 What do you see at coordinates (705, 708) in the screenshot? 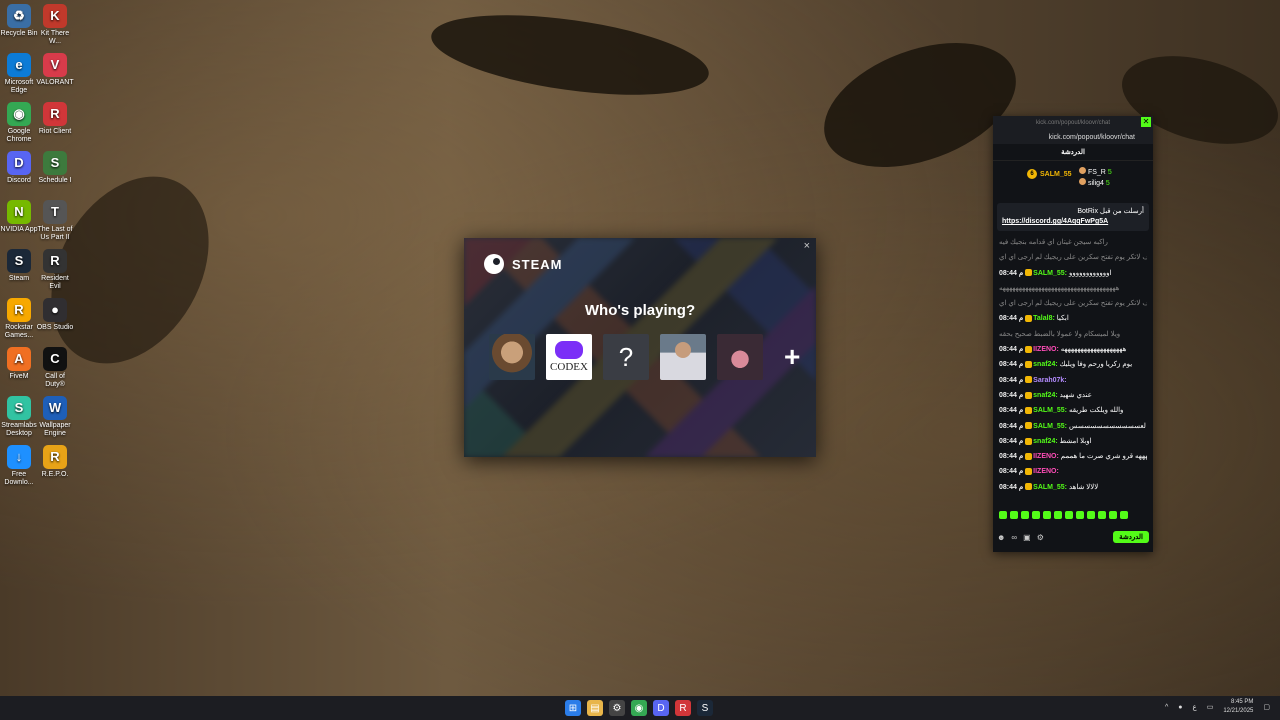
I see `steam-taskbar-icon: S` at bounding box center [705, 708].